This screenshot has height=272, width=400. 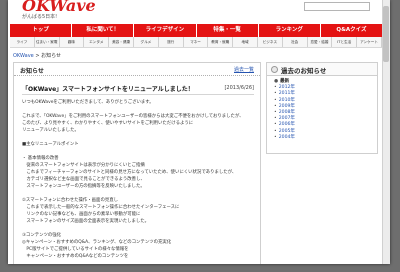 I want to click on article-line: スマートフォンのサイズ画面の全面表示を実現いたしました。, so click(x=86, y=221).